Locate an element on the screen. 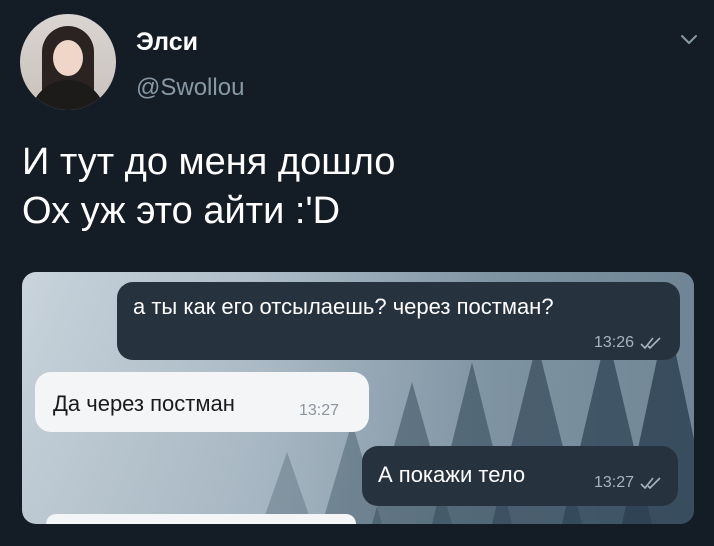  avatar-face is located at coordinates (68, 58).